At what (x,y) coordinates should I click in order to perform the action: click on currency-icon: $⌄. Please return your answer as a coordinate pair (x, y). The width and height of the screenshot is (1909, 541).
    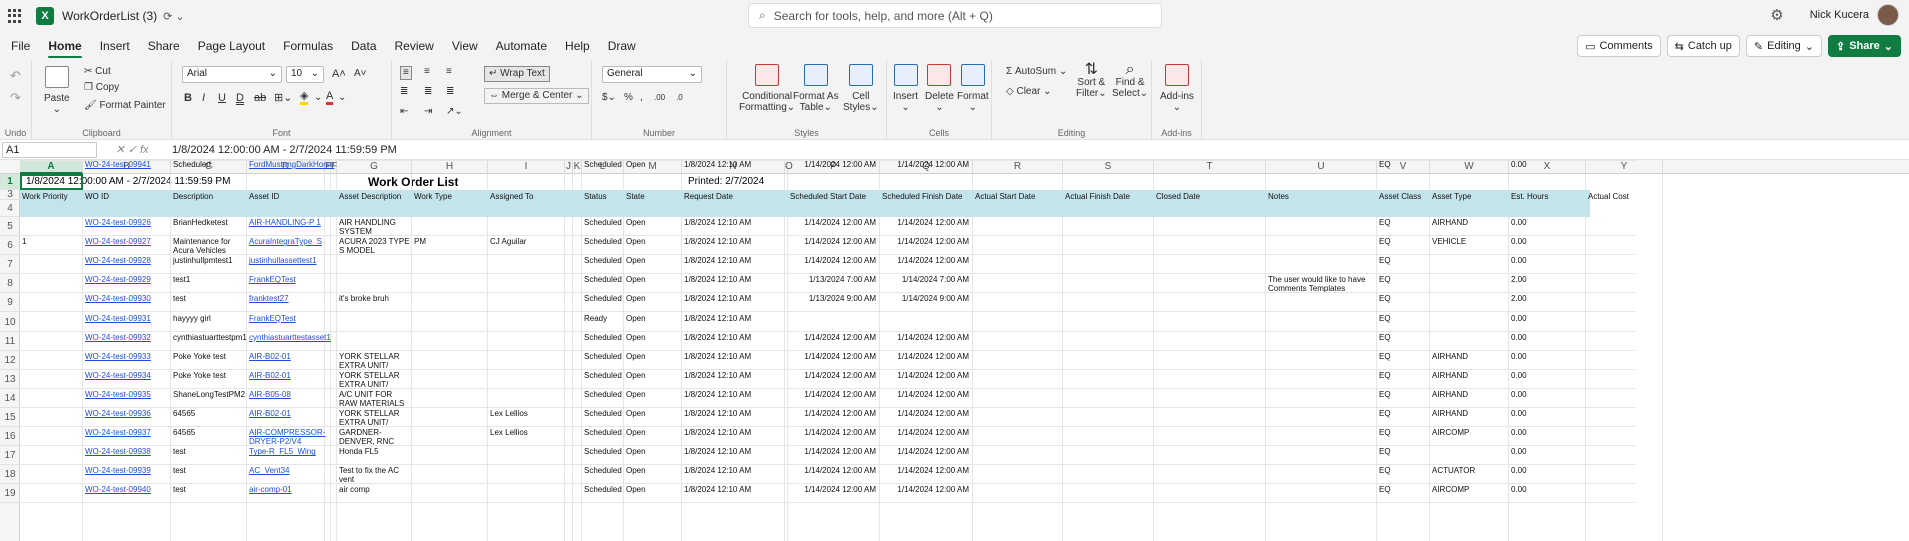
    Looking at the image, I should click on (609, 98).